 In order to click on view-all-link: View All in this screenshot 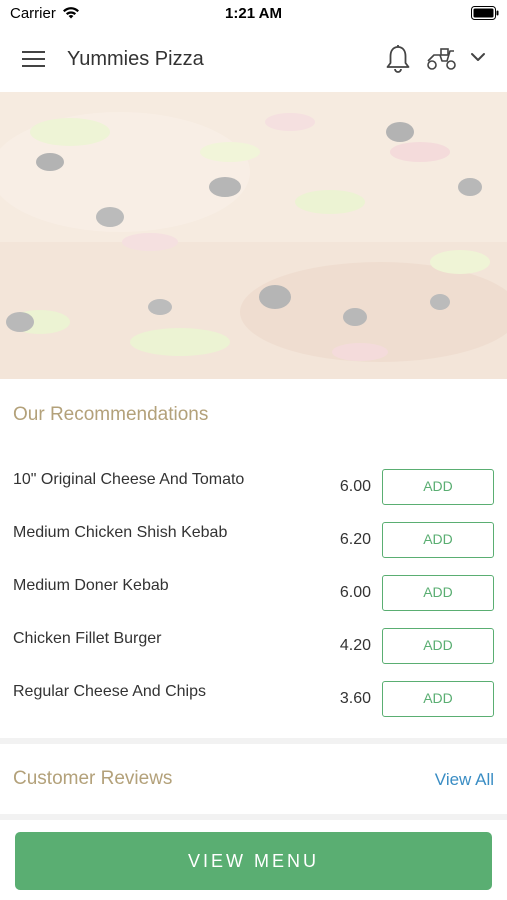, I will do `click(464, 780)`.